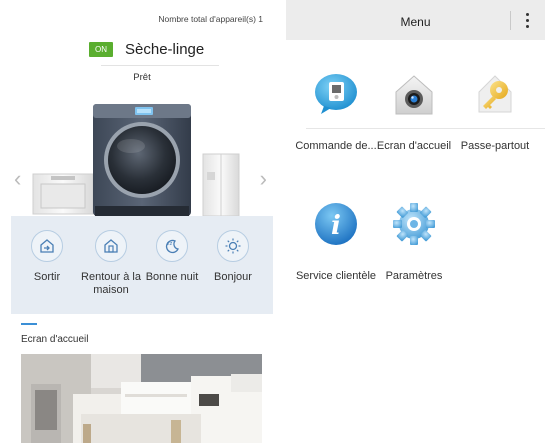 This screenshot has width=545, height=443. Describe the element at coordinates (414, 94) in the screenshot. I see `home-camera-icon` at that location.